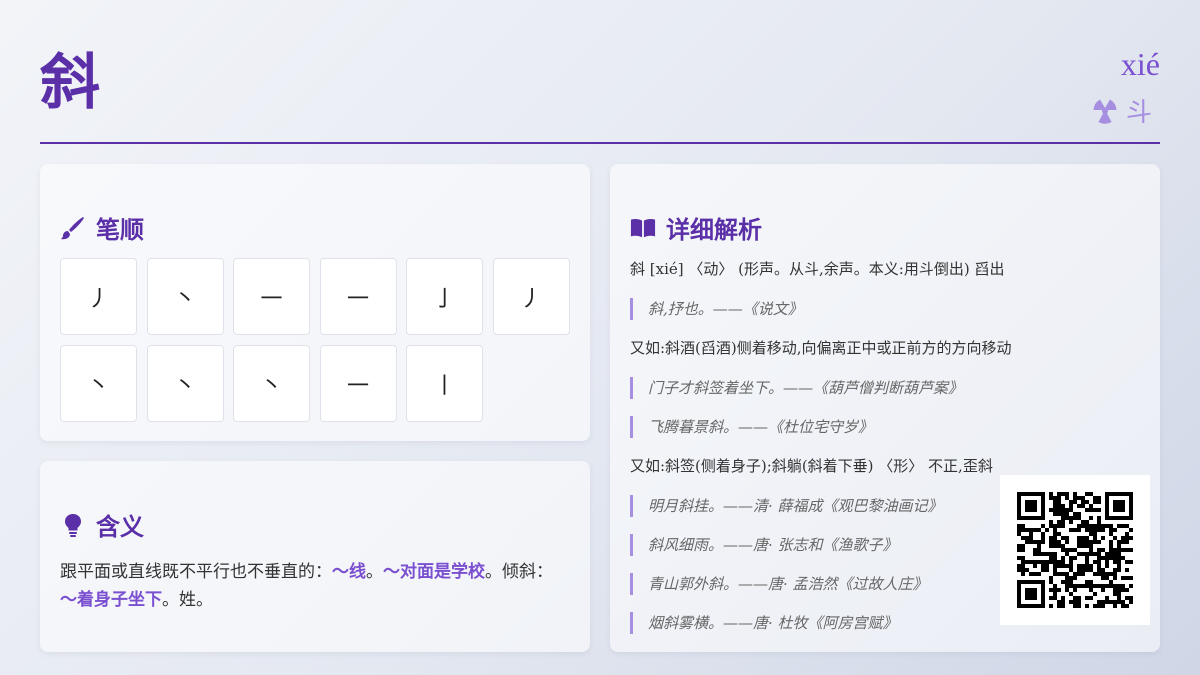 This screenshot has width=1200, height=675. What do you see at coordinates (821, 348) in the screenshot?
I see `detail-definition-line: 又如:斜酒(舀酒)侧着移动,向偏离正中或正前方的方向移动` at bounding box center [821, 348].